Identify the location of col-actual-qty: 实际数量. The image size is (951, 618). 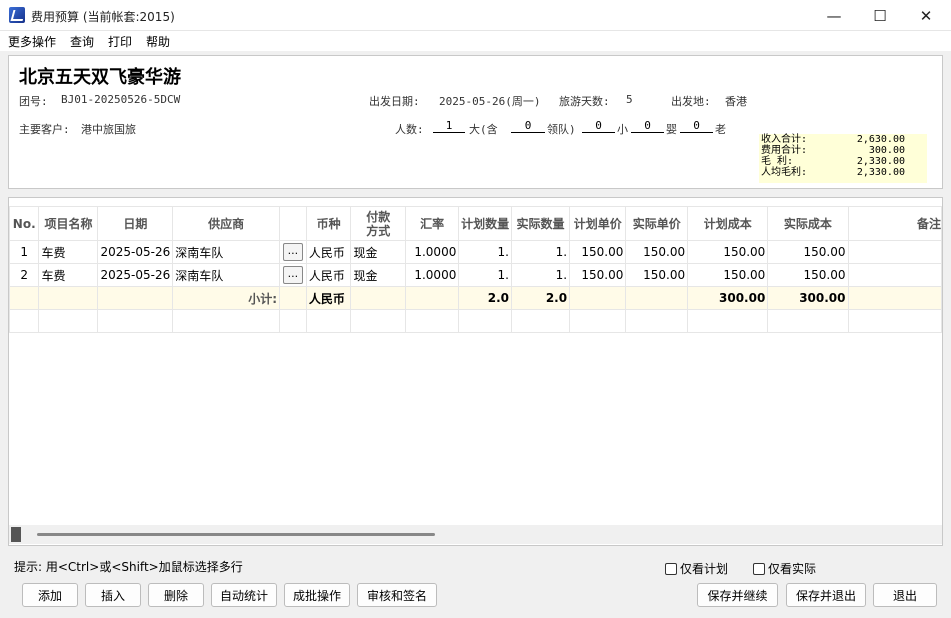
(540, 223).